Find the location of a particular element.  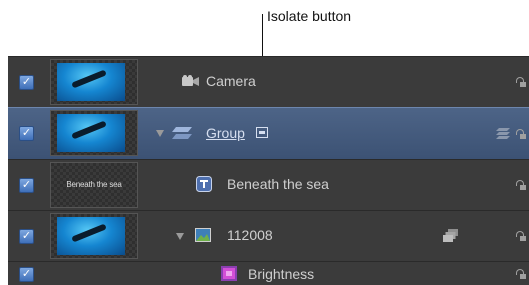

layer-name: Camera is located at coordinates (231, 81).